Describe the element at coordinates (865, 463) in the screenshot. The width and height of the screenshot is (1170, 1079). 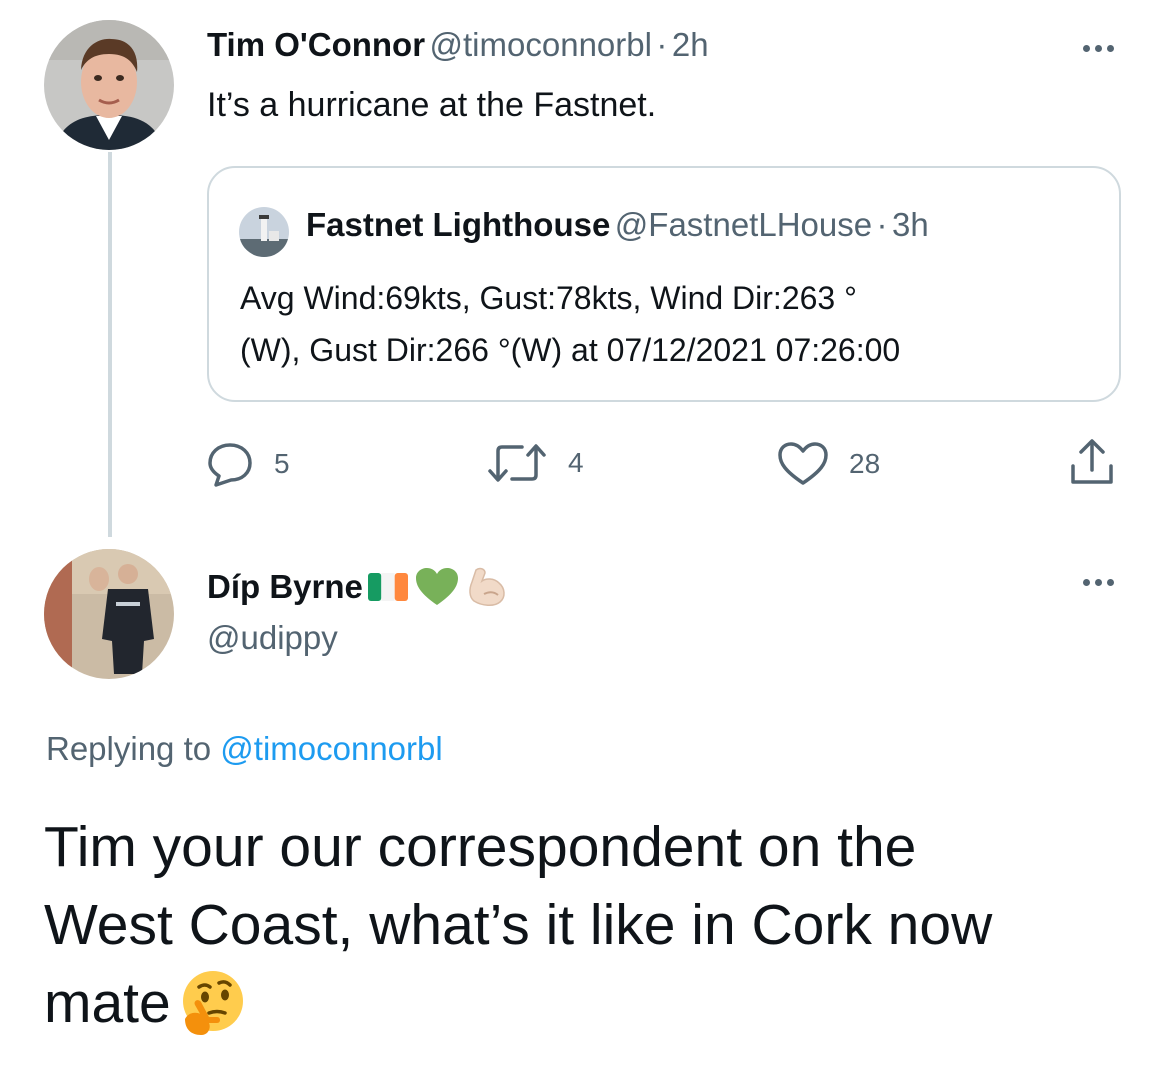
I see `like-count: 28` at that location.